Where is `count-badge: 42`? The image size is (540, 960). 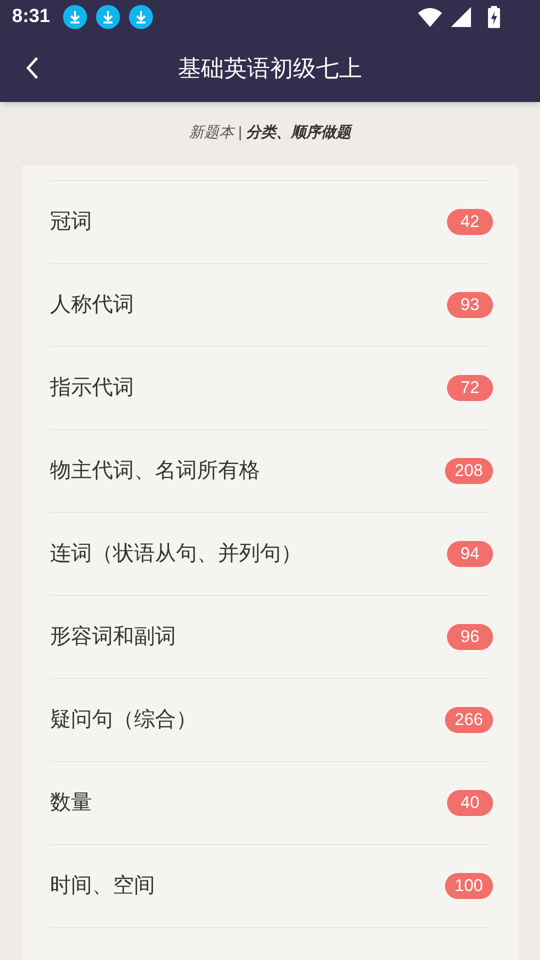
count-badge: 42 is located at coordinates (470, 222).